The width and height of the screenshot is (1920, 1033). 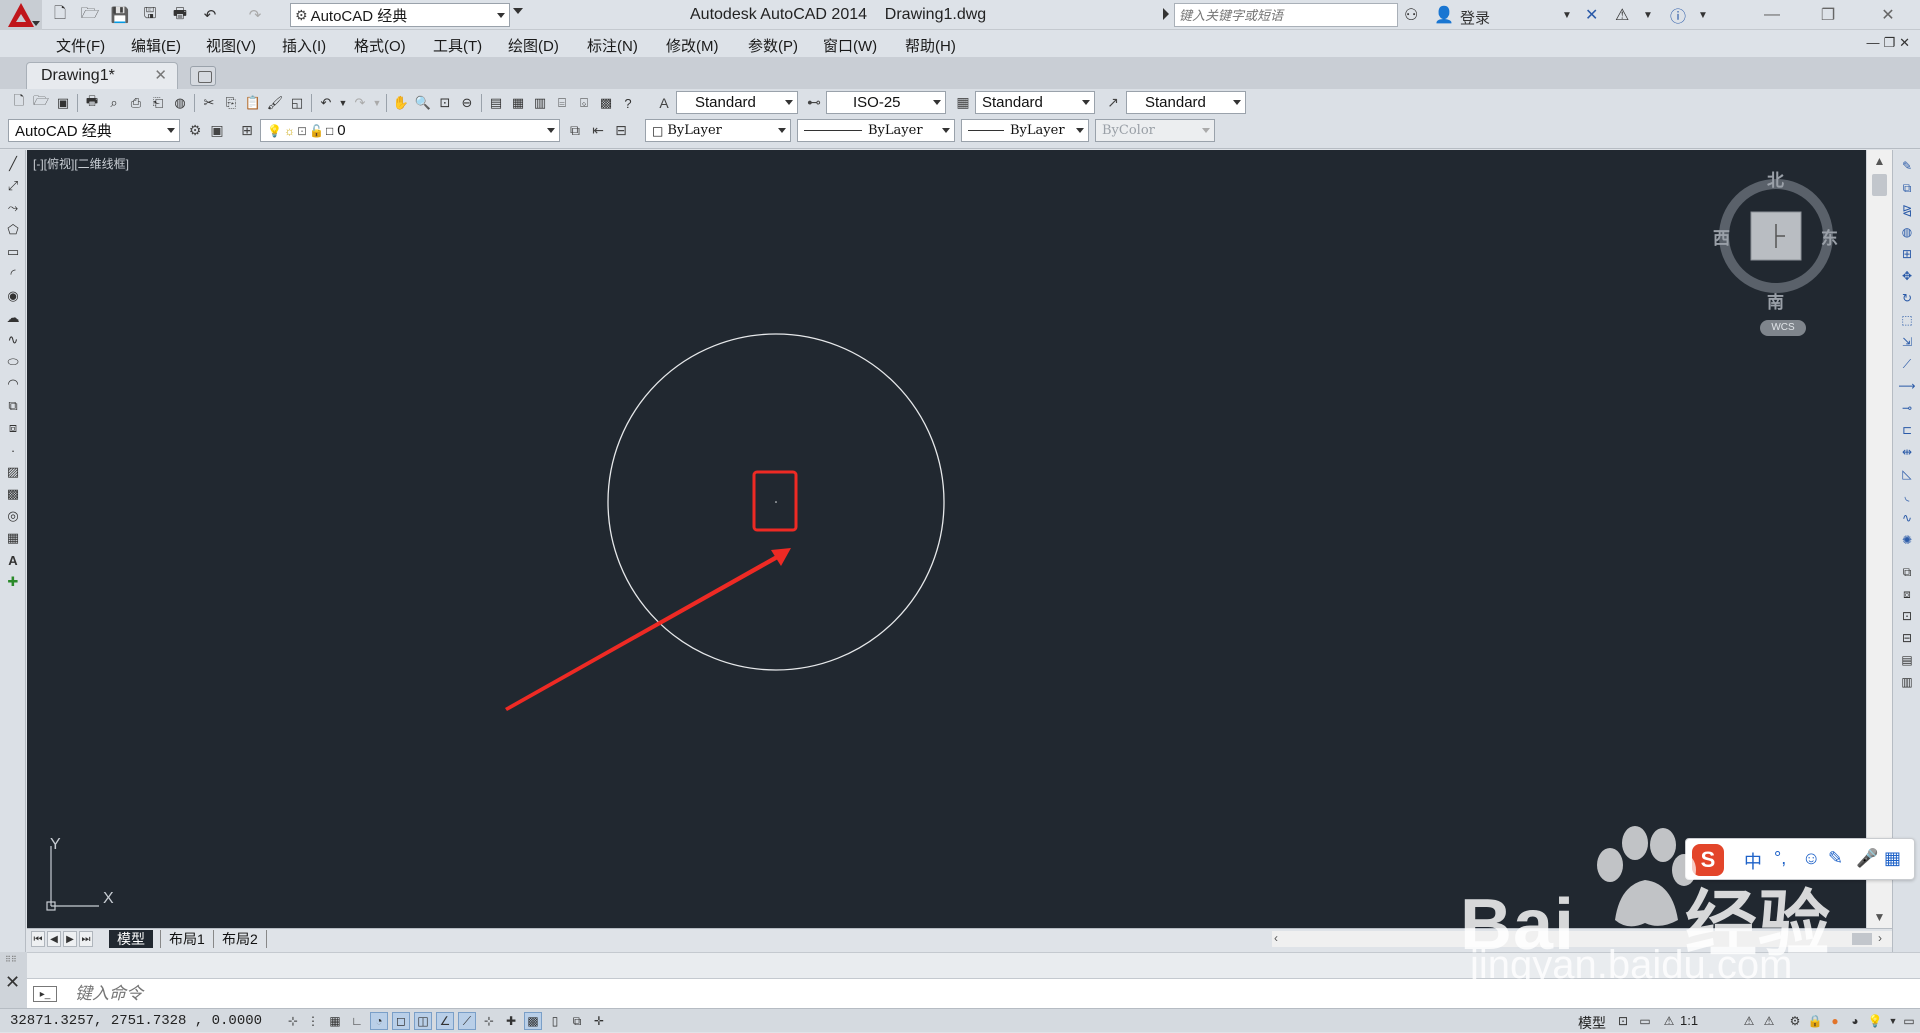 What do you see at coordinates (114, 103) in the screenshot?
I see `plot-preview-icon: ⌕` at bounding box center [114, 103].